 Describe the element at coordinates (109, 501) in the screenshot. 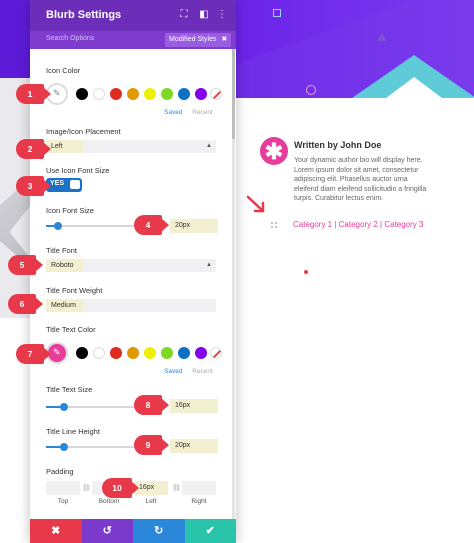

I see `padding-bottom-label: Bottom` at that location.